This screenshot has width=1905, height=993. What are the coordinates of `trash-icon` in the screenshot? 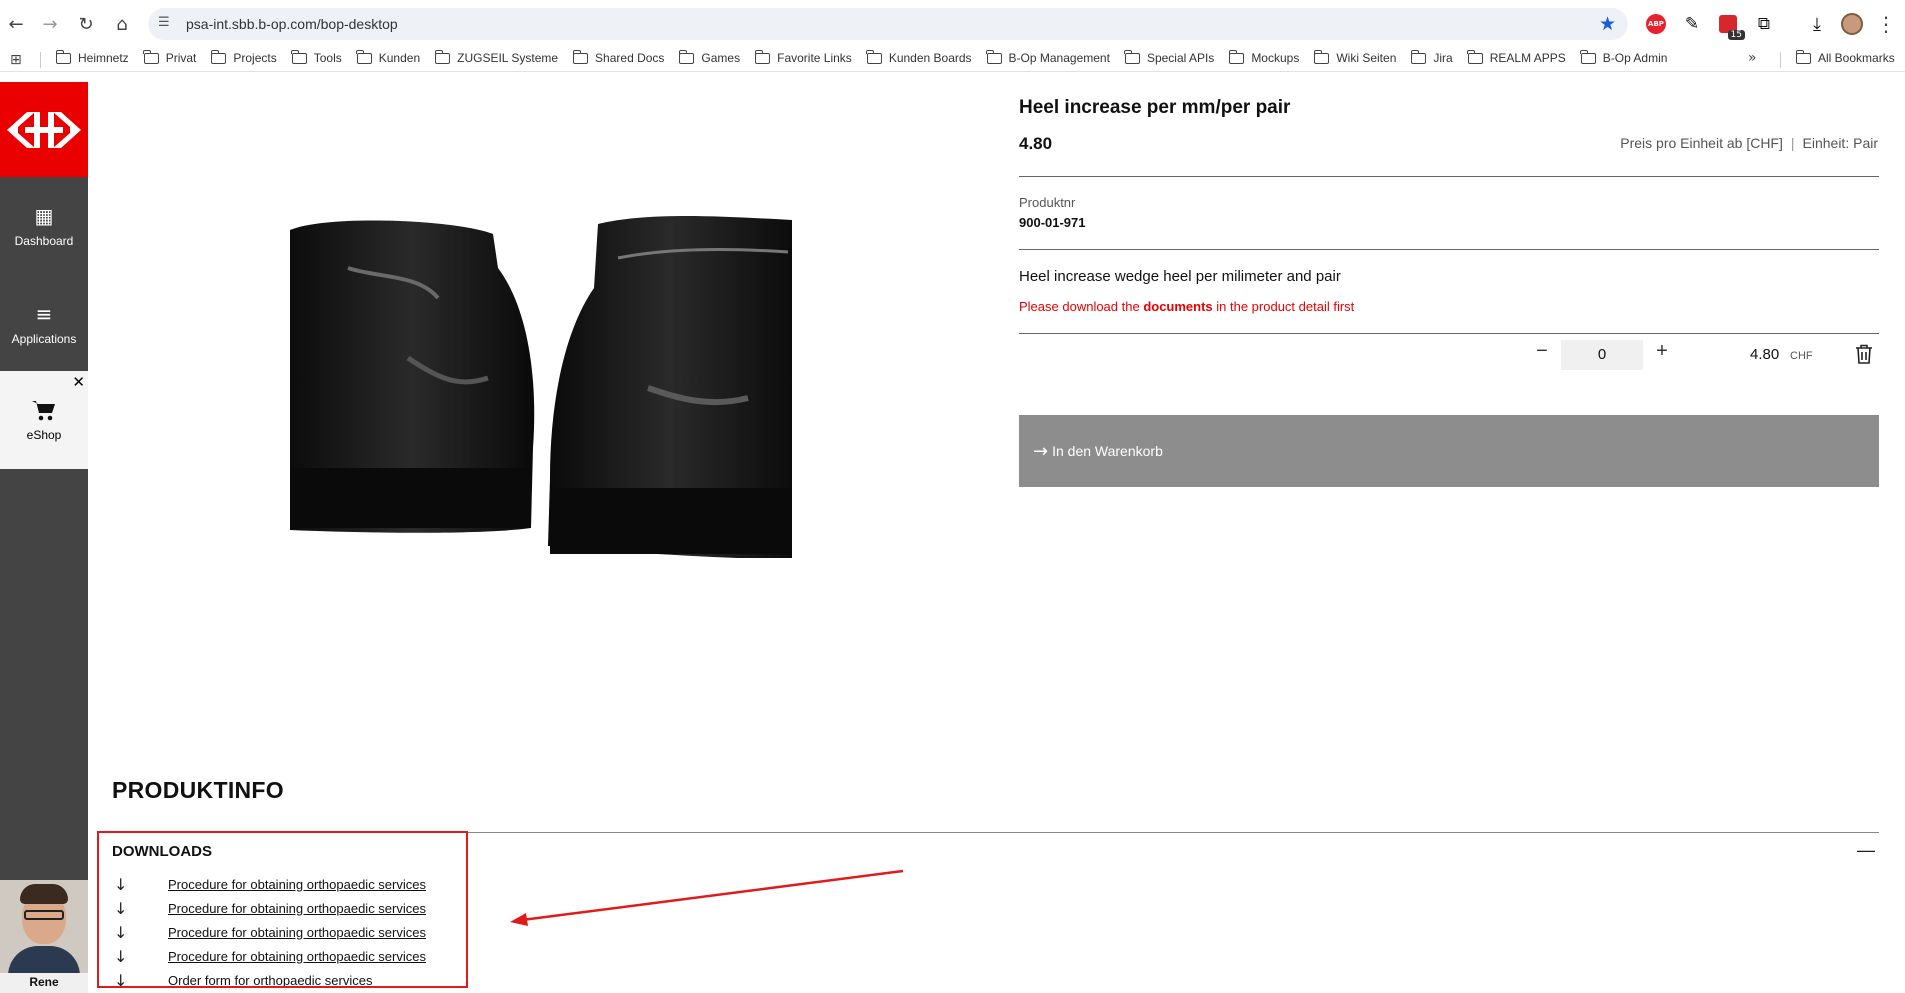 It's located at (1864, 354).